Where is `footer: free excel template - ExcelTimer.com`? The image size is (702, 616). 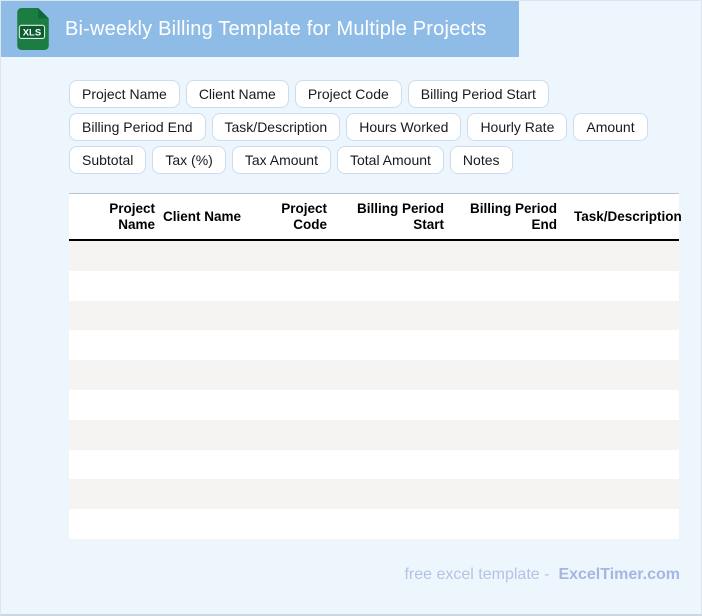
footer: free excel template - ExcelTimer.com is located at coordinates (542, 575).